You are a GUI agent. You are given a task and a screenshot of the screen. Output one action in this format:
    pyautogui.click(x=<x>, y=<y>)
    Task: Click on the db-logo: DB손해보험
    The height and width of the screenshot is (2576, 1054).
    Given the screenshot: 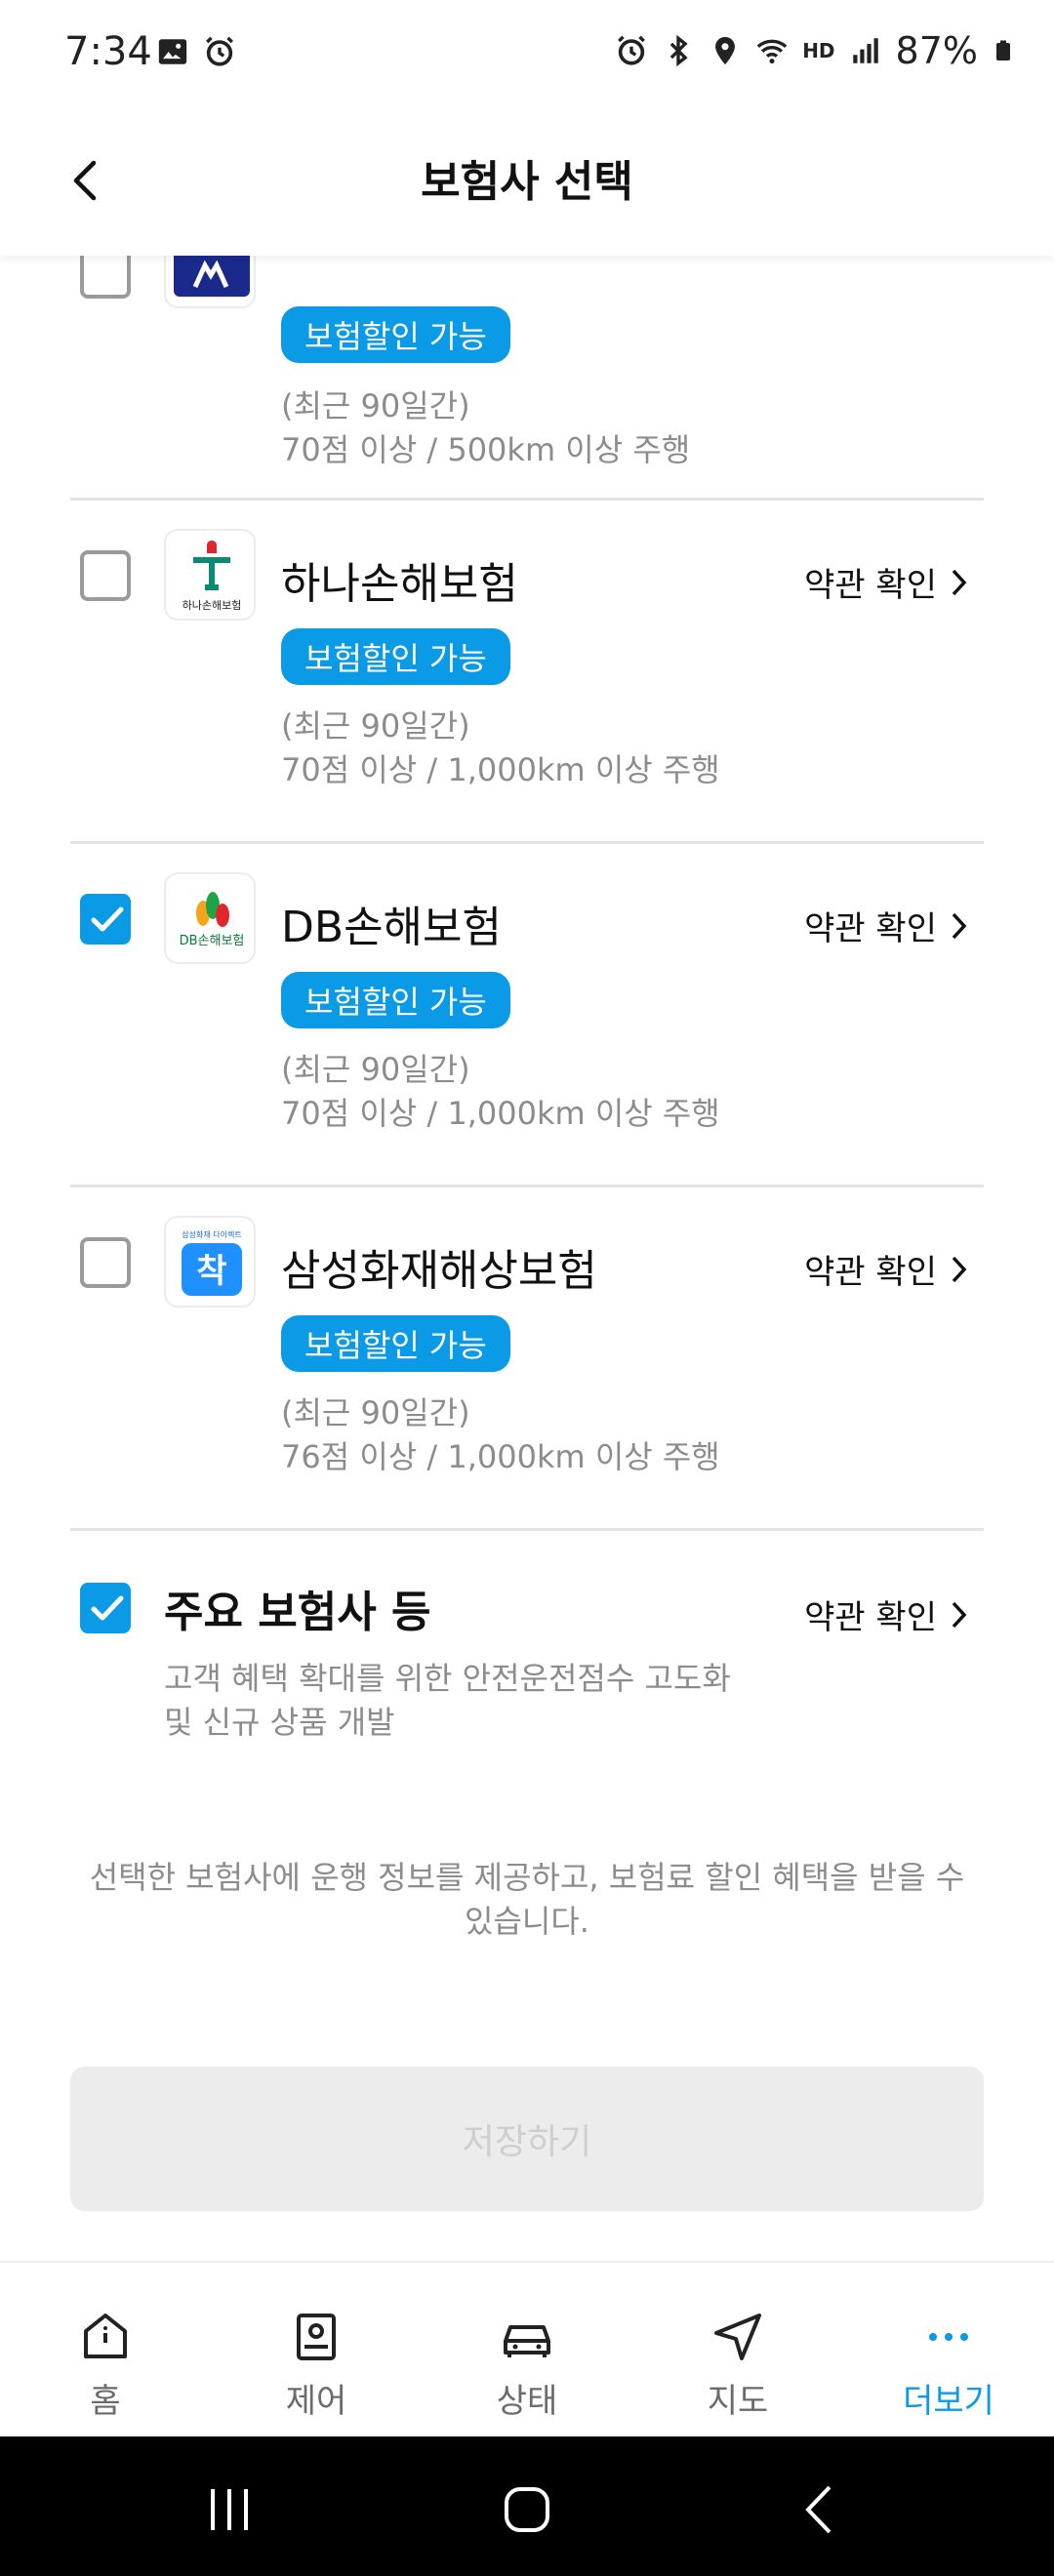 What is the action you would take?
    pyautogui.click(x=210, y=918)
    